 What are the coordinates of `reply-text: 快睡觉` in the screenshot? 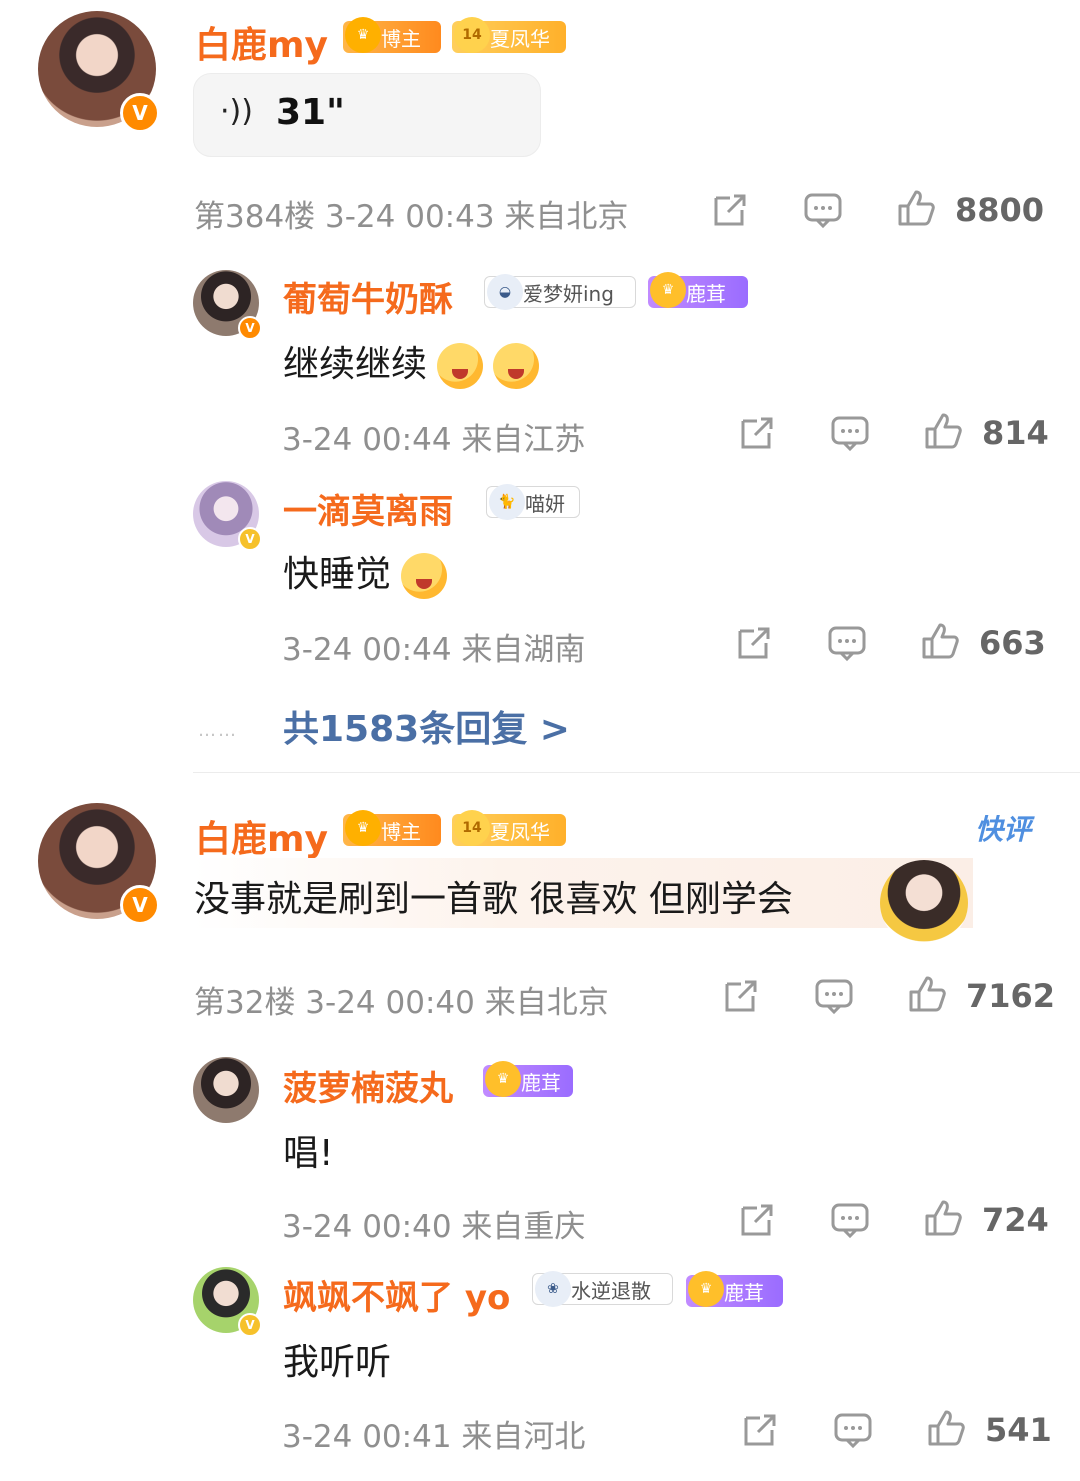 It's located at (365, 572).